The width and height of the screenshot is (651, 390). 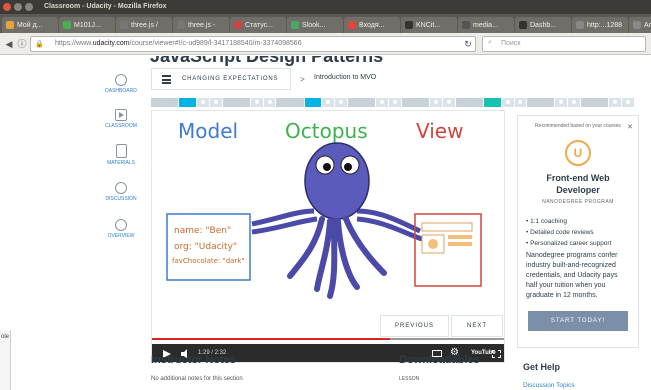 I want to click on course-title: JavaScript Design Patterns, so click(x=267, y=61).